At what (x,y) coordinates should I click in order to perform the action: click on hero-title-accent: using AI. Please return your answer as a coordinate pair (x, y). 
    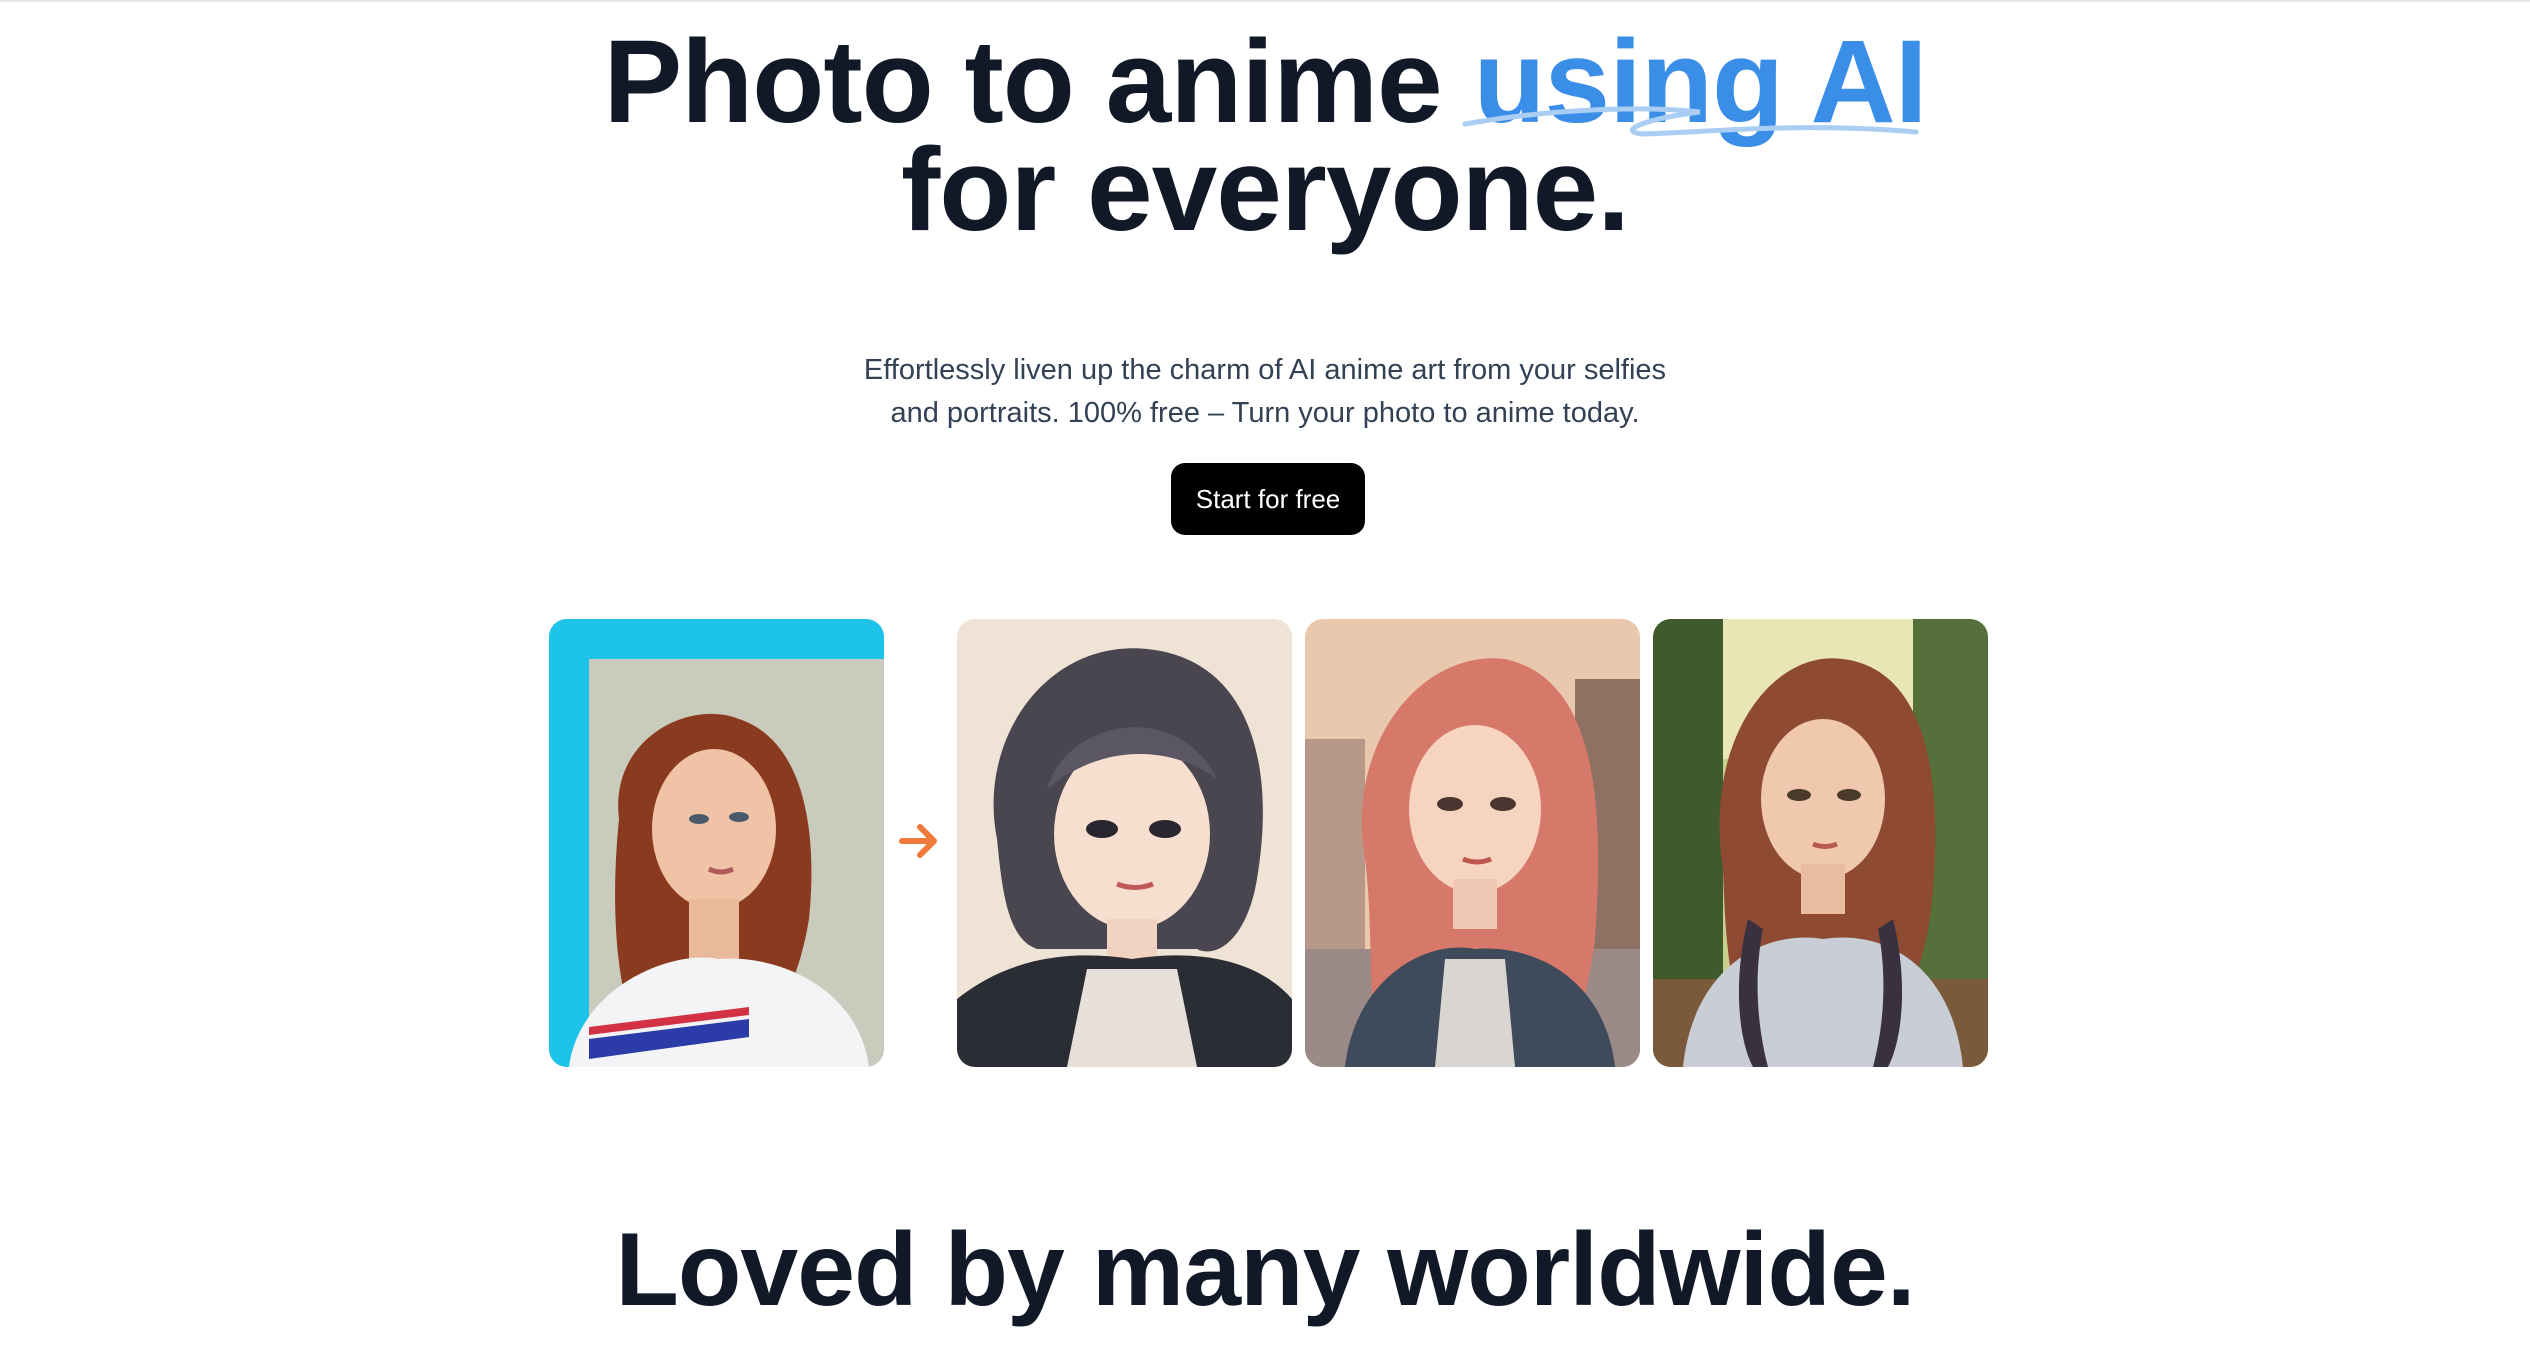
    Looking at the image, I should click on (1695, 82).